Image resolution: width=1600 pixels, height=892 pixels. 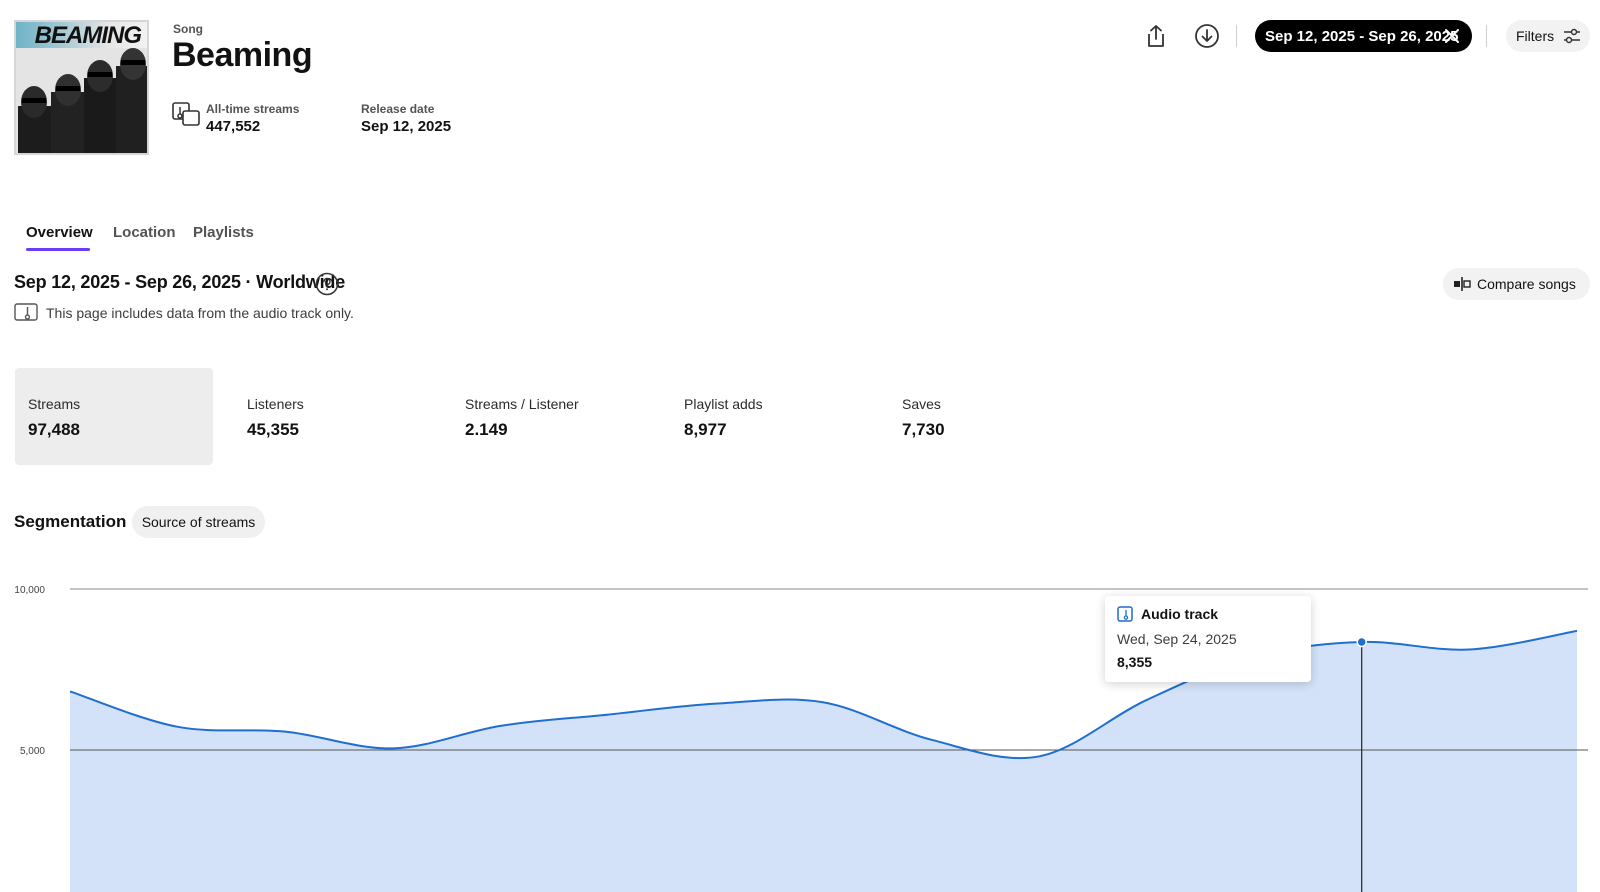 What do you see at coordinates (988, 416) in the screenshot?
I see `metric-saves: Saves 7,730` at bounding box center [988, 416].